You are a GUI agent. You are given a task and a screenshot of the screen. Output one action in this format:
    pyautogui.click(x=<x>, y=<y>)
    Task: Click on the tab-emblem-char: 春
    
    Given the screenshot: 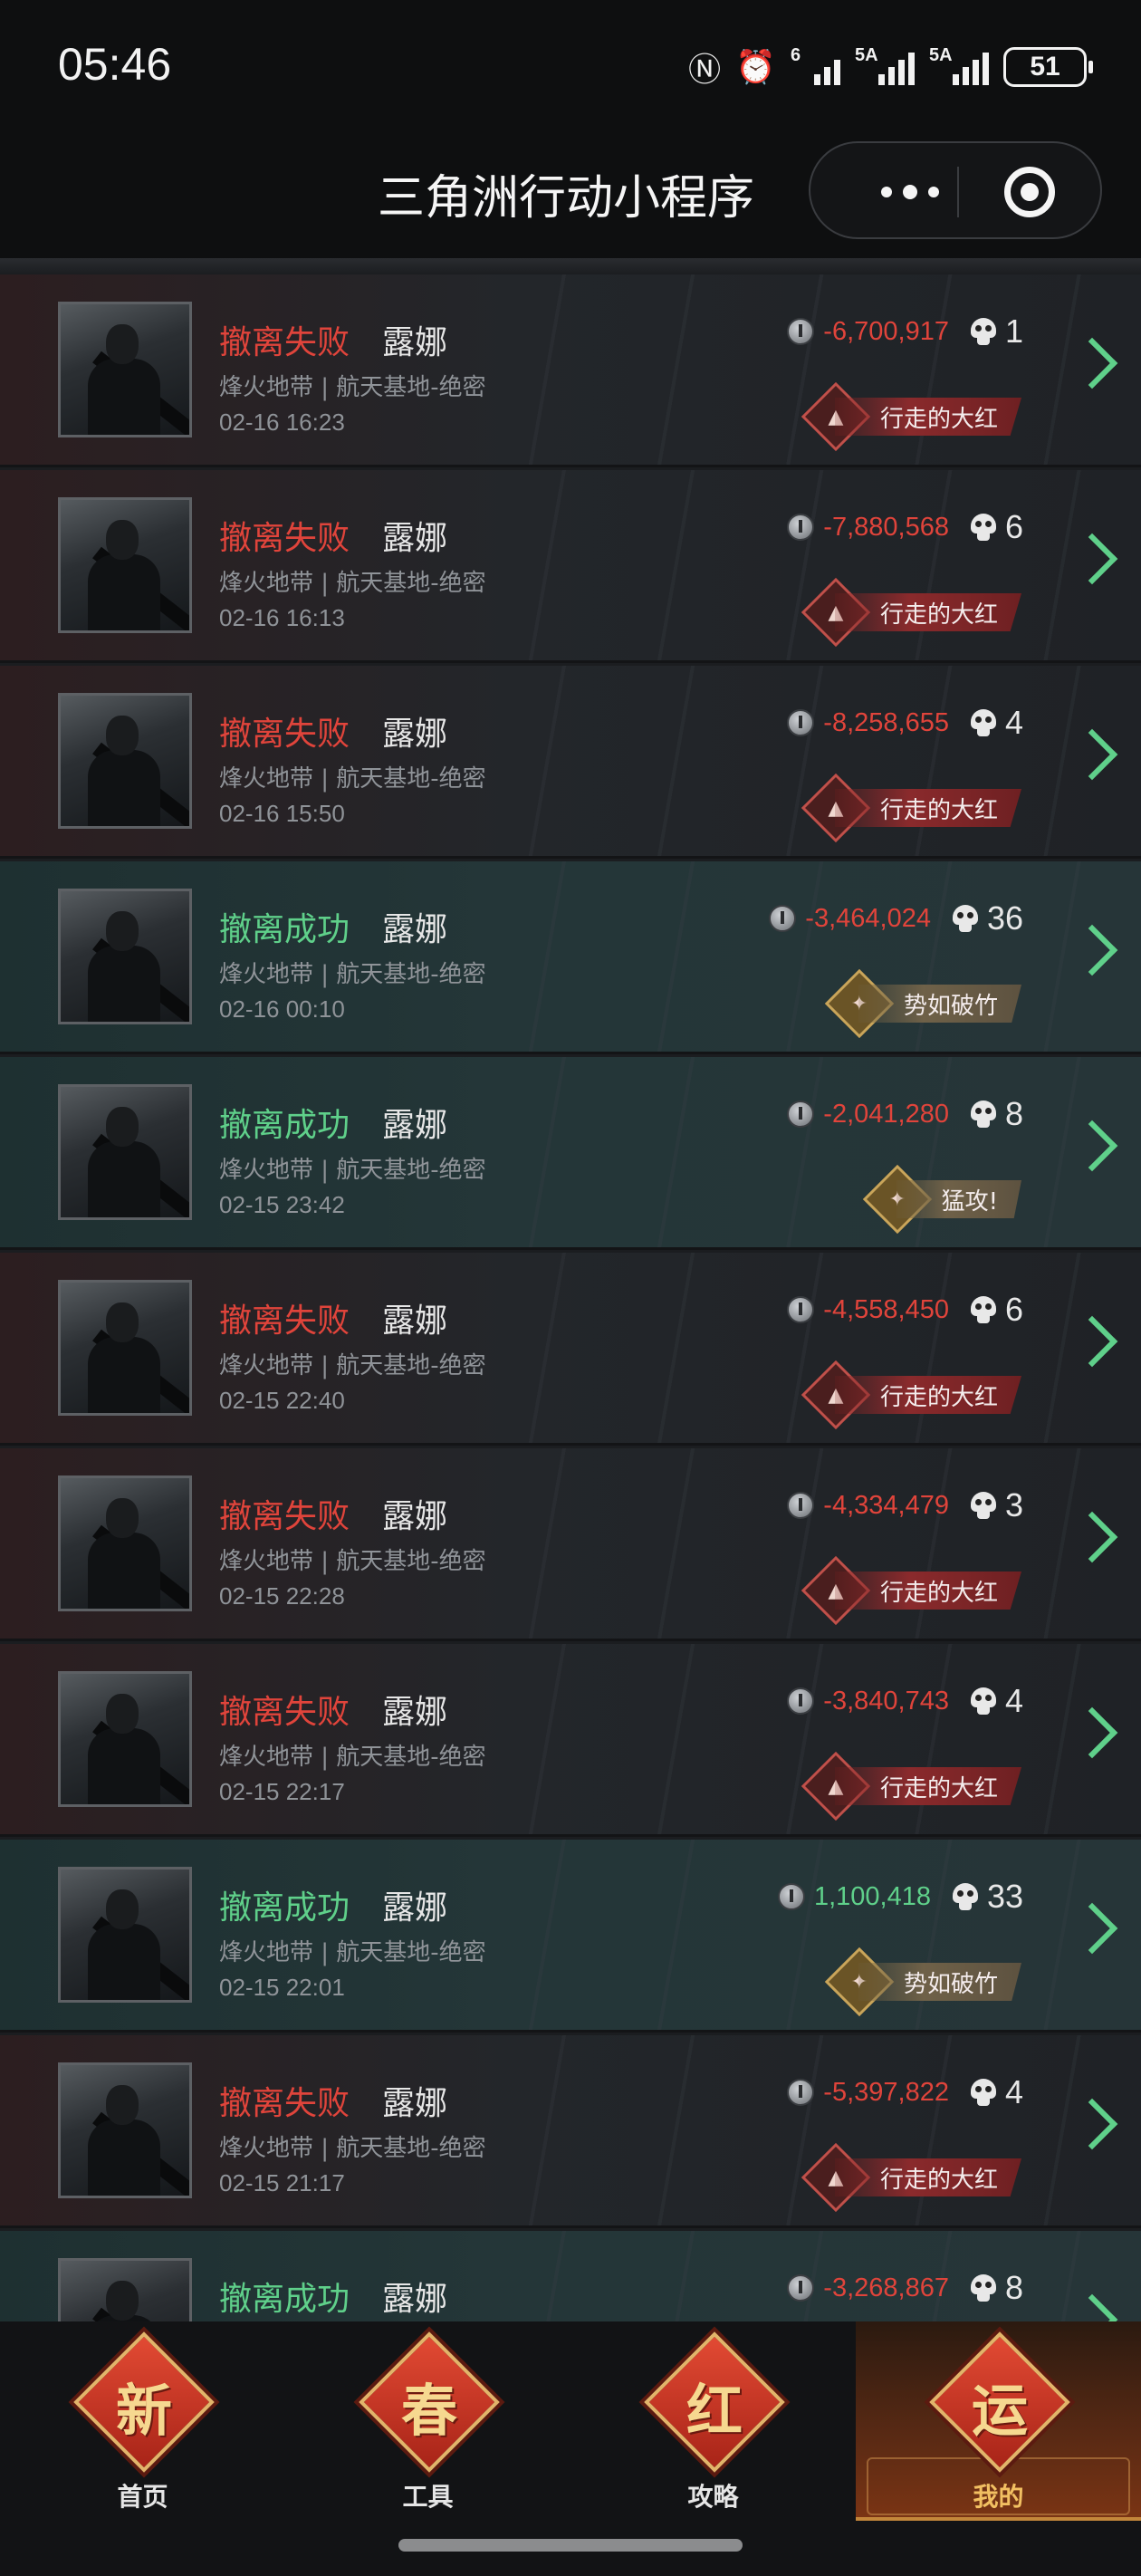 What is the action you would take?
    pyautogui.click(x=429, y=2411)
    